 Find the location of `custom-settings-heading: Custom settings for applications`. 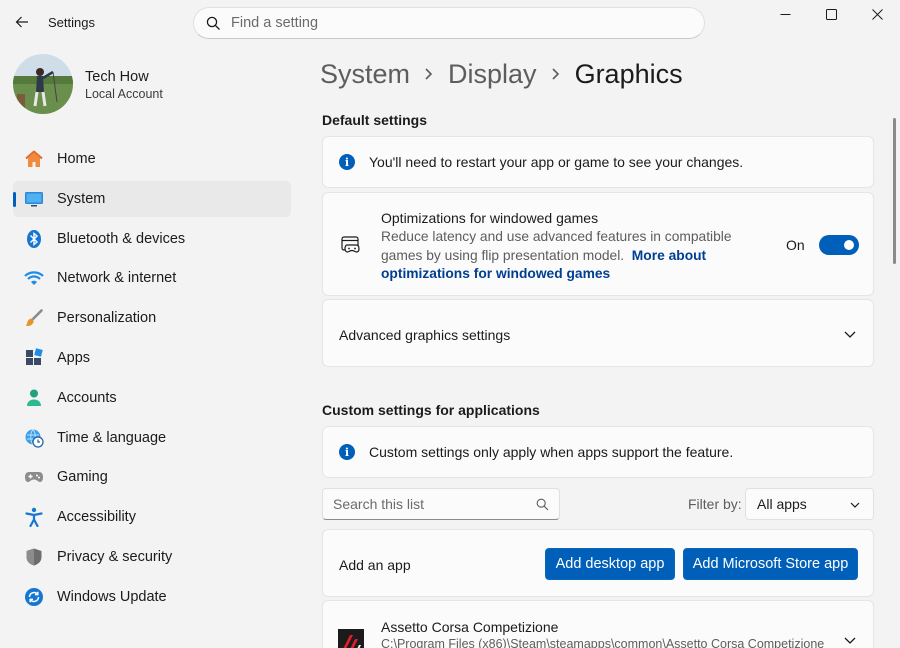

custom-settings-heading: Custom settings for applications is located at coordinates (431, 410).